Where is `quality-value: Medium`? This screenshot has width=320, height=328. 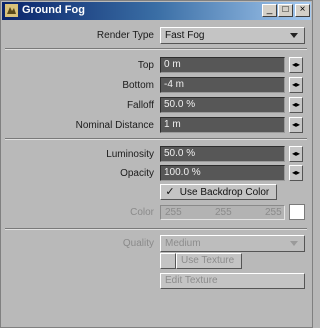
quality-value: Medium is located at coordinates (183, 243).